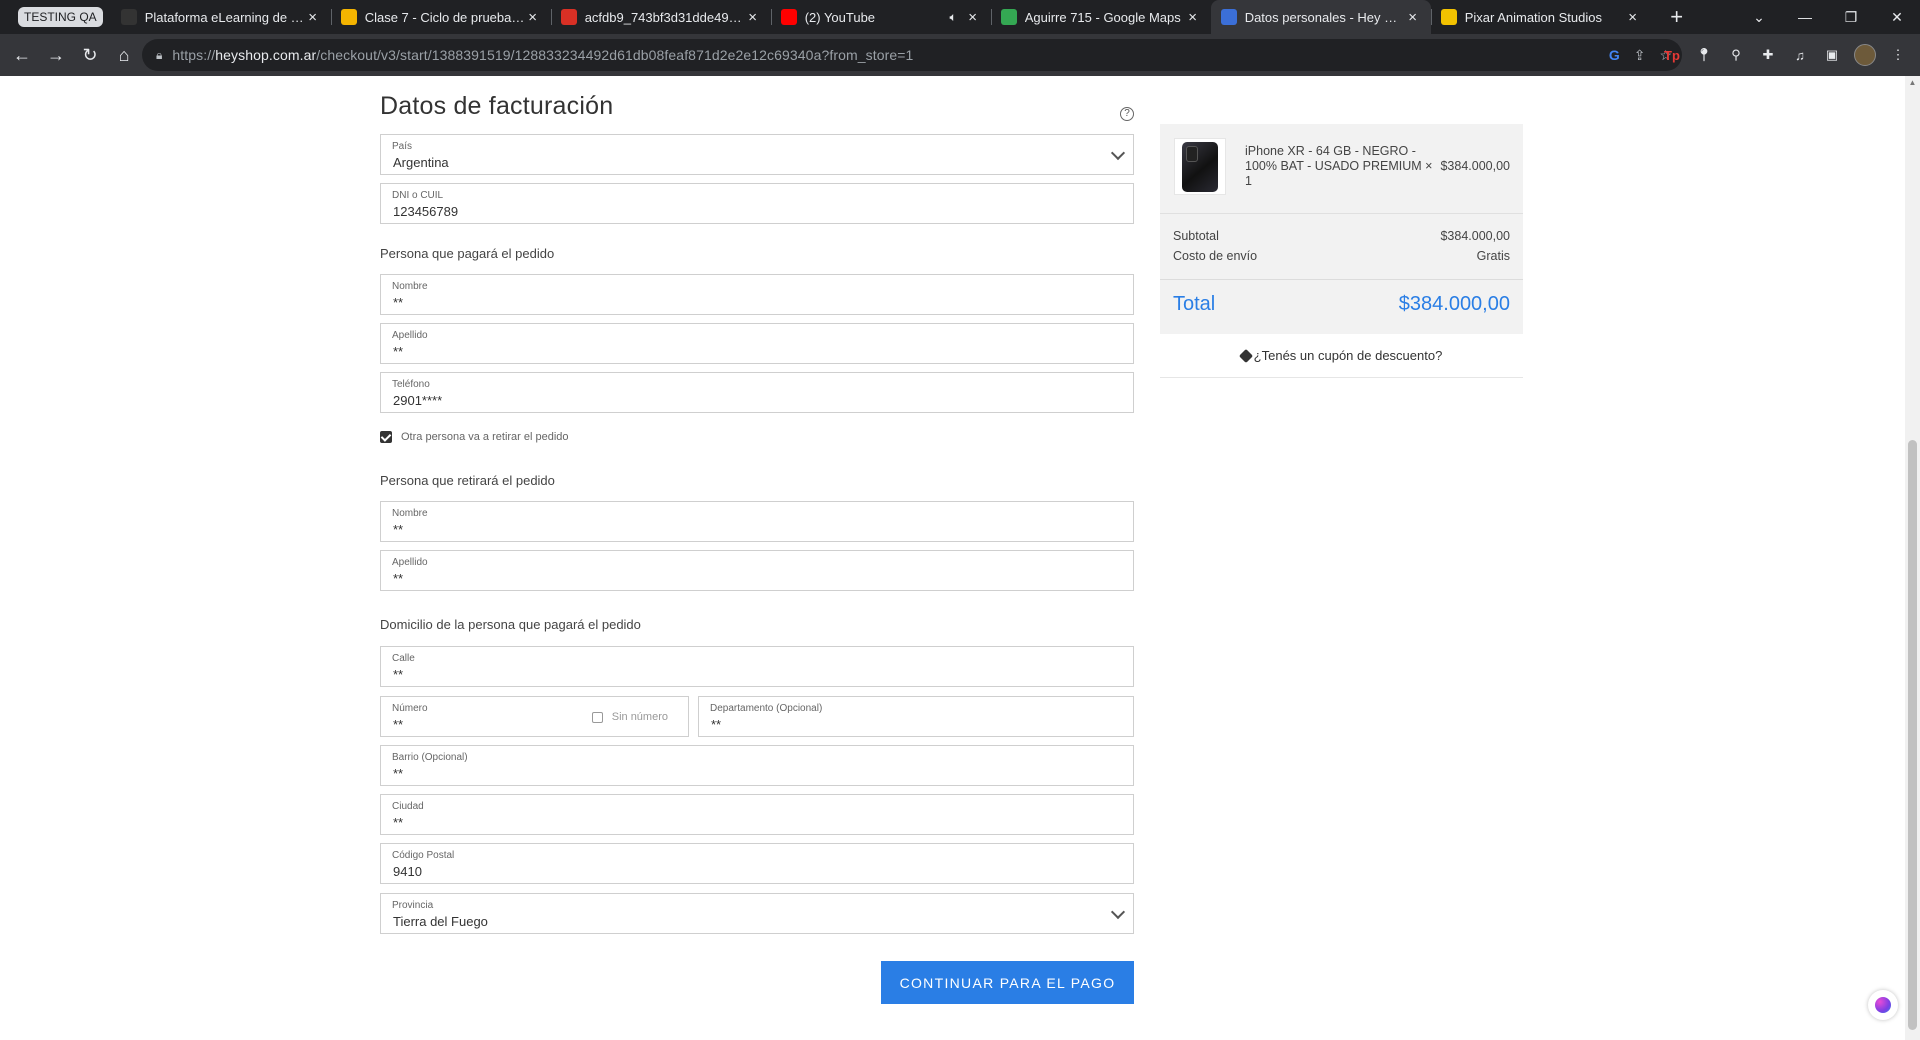  What do you see at coordinates (952, 17) in the screenshot?
I see `speaker-icon: 🔈︎` at bounding box center [952, 17].